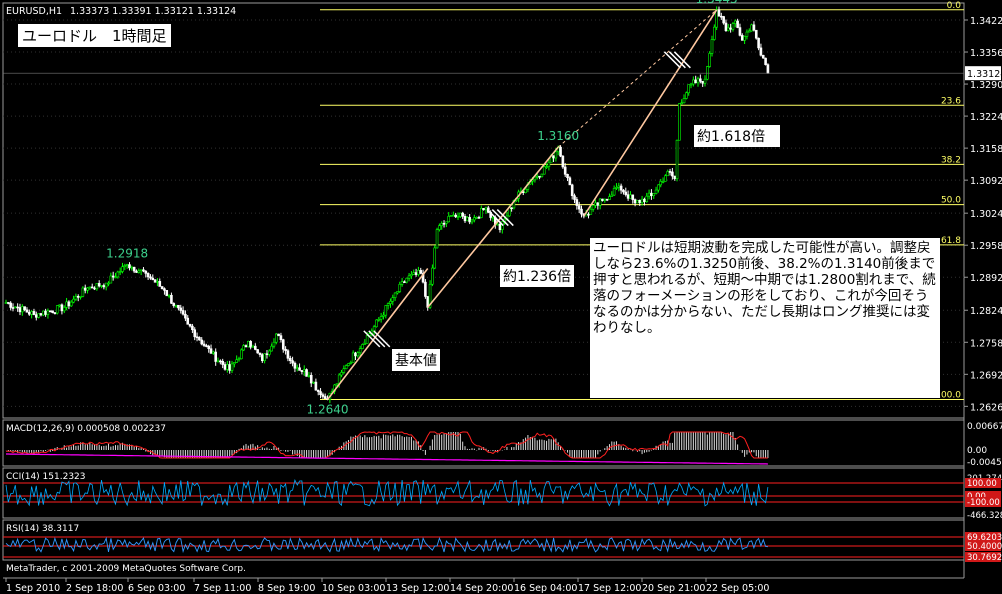  What do you see at coordinates (222, 588) in the screenshot?
I see `time-tick-label: 7 Sep 11:00` at bounding box center [222, 588].